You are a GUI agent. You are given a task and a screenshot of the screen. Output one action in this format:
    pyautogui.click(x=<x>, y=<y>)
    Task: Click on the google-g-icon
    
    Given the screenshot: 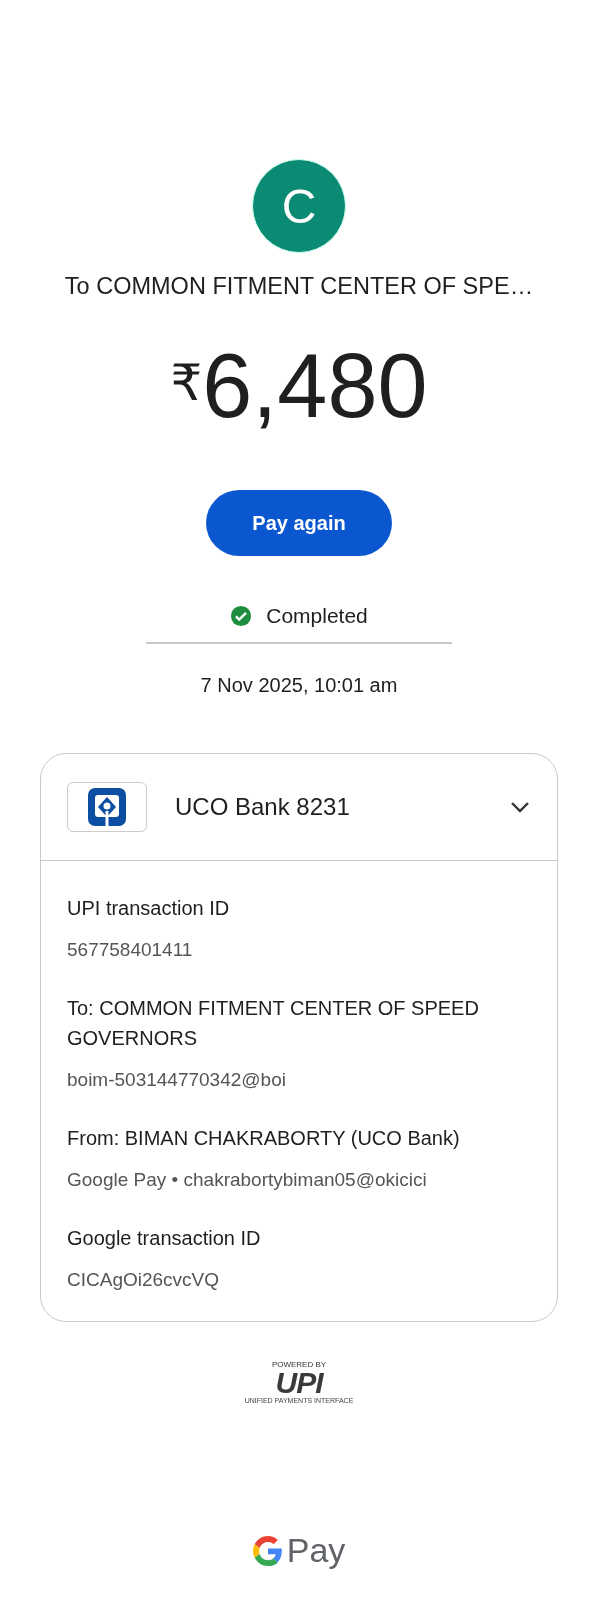 What is the action you would take?
    pyautogui.click(x=267, y=1550)
    